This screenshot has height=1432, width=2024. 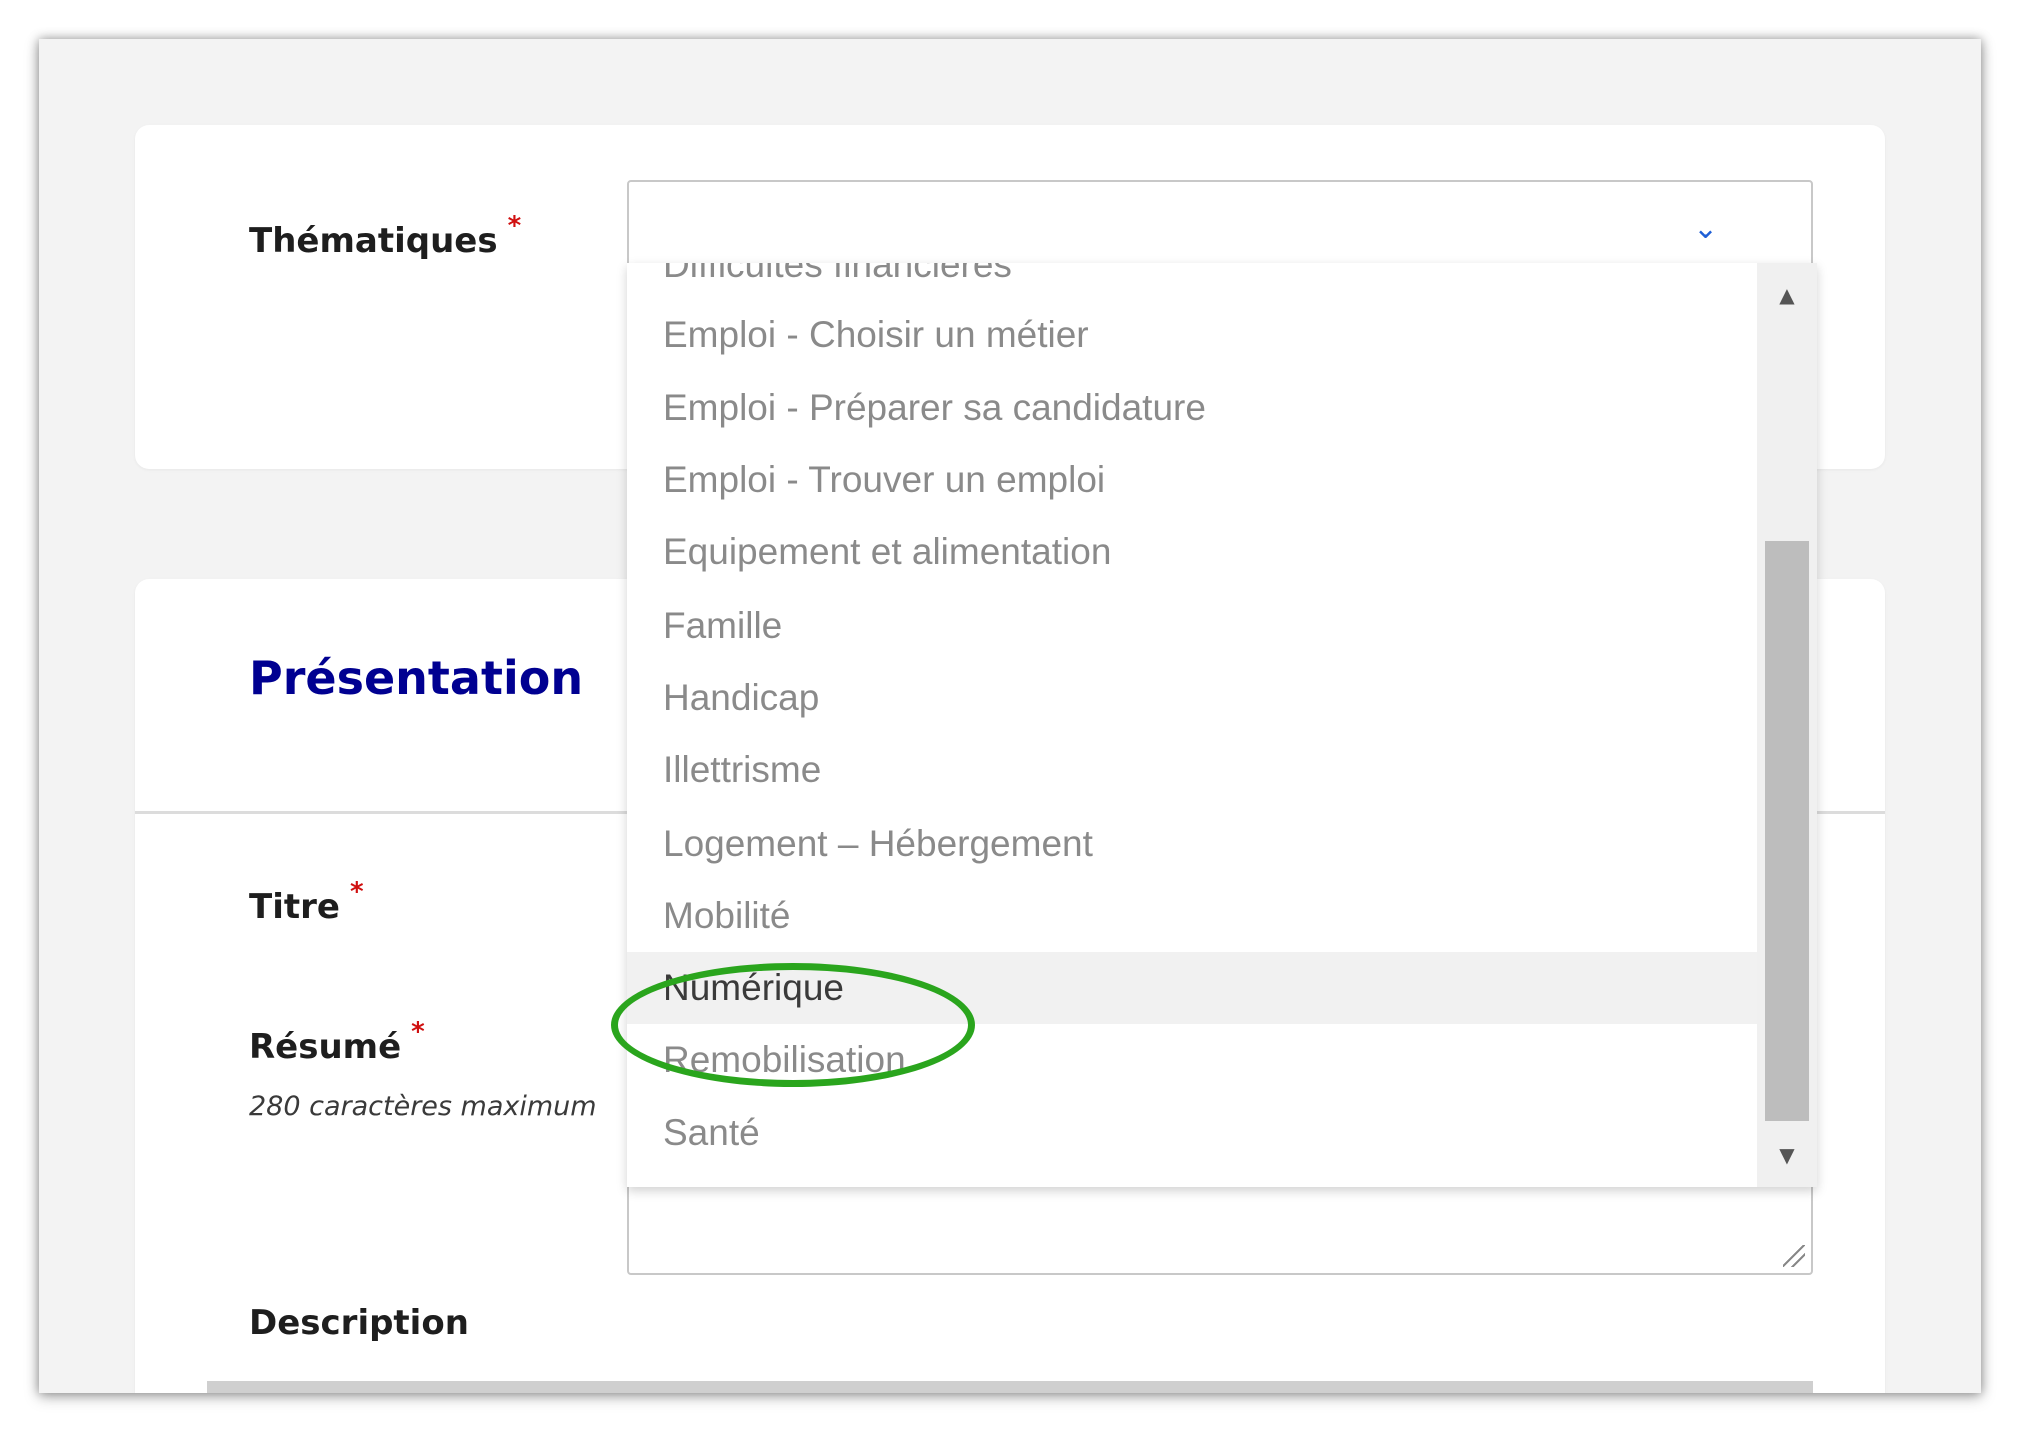 I want to click on dropdown-option: Emploi - Trouver un emploi, so click(x=1192, y=480).